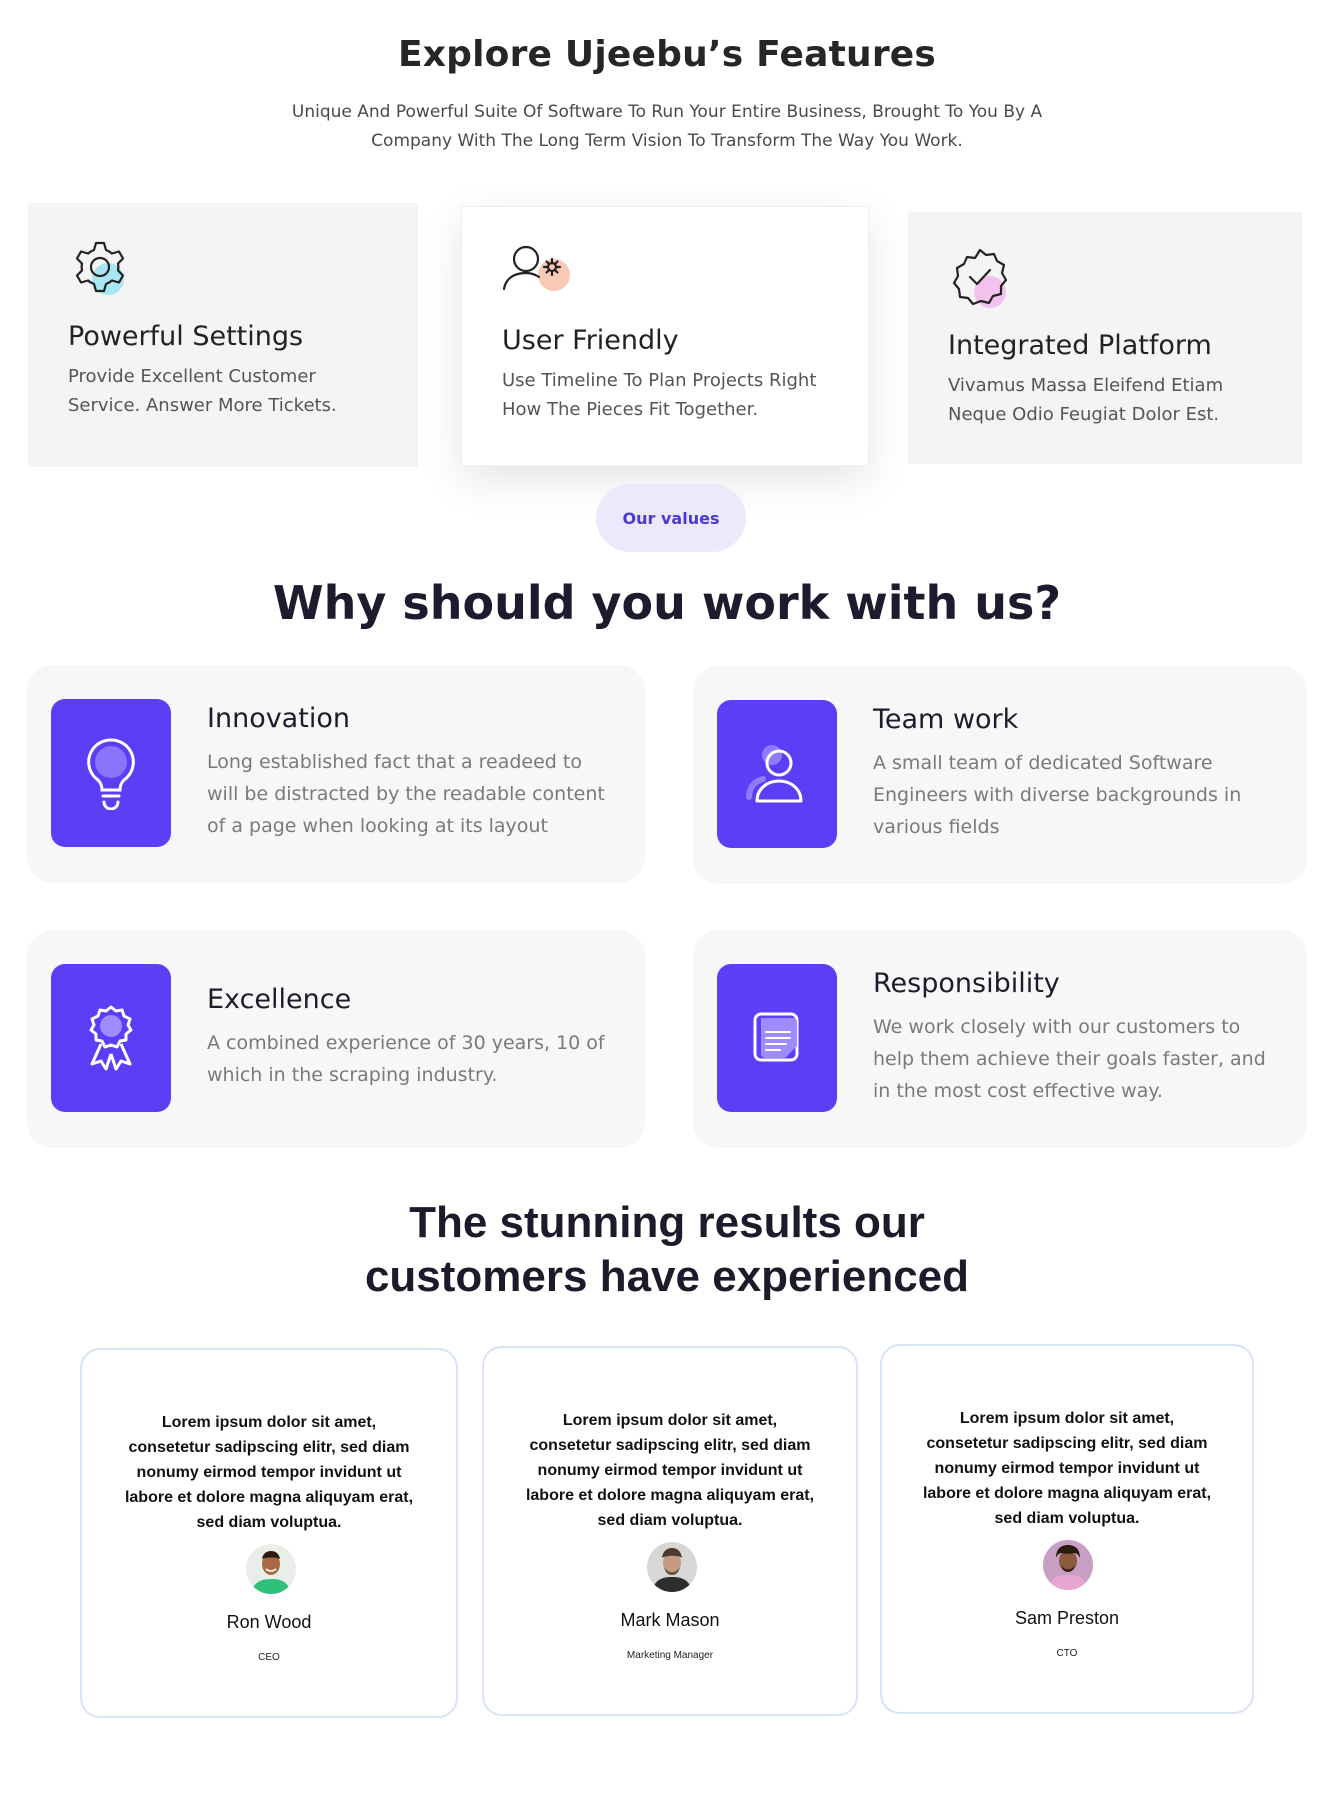 This screenshot has height=1796, width=1334. Describe the element at coordinates (111, 1038) in the screenshot. I see `award-ribbon-icon` at that location.